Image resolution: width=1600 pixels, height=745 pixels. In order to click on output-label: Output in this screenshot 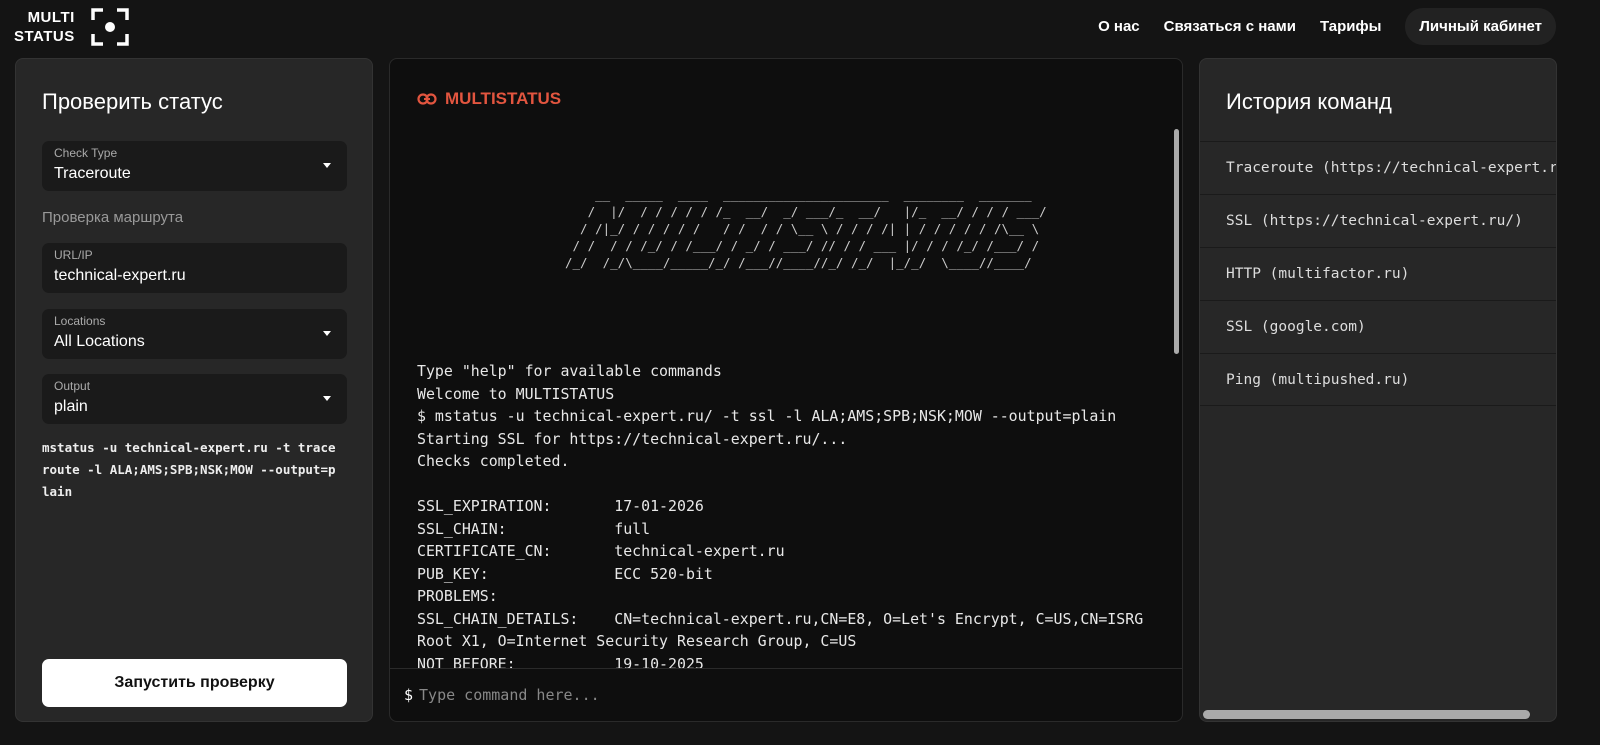, I will do `click(72, 386)`.